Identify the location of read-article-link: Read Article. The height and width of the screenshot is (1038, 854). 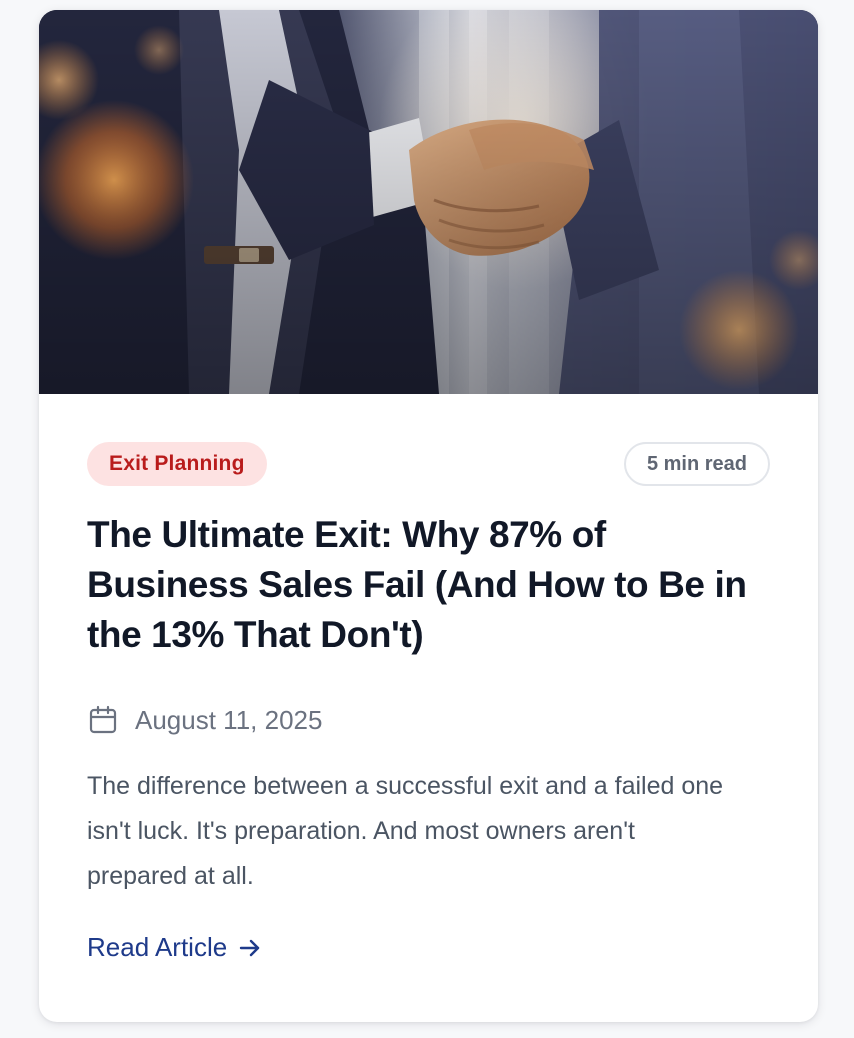
(175, 947).